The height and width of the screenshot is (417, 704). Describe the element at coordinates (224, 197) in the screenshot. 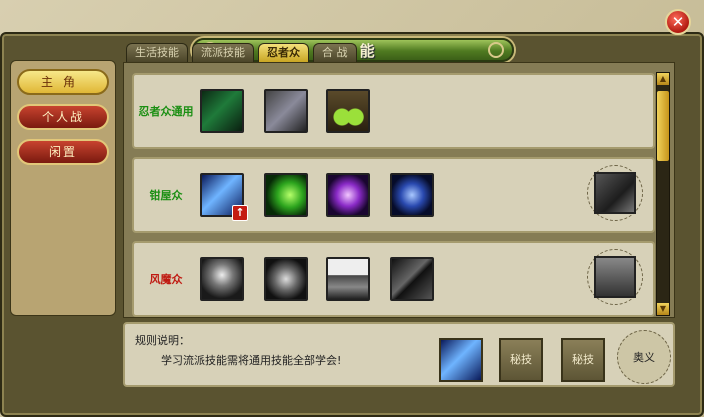

I see `blue-lightning-icon: ↑` at that location.